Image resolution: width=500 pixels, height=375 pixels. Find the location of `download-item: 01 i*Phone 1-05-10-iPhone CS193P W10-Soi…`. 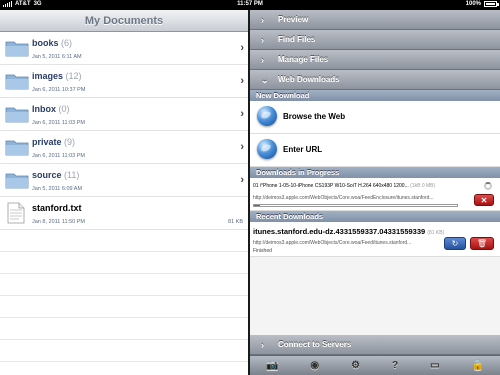

download-item: 01 i*Phone 1-05-10-iPhone CS193P W10-Soi… is located at coordinates (375, 194).